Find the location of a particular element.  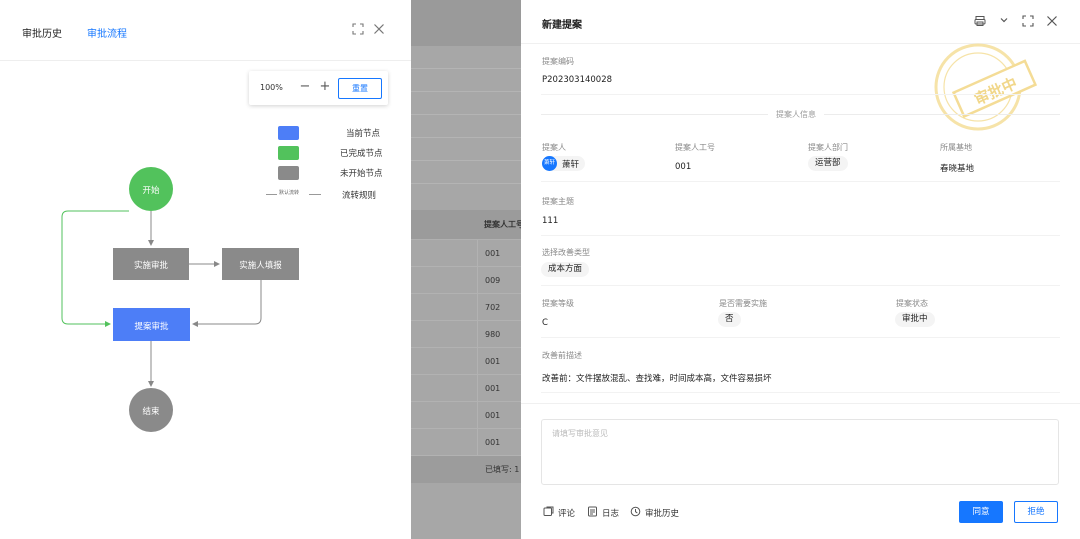

background-filter-rows is located at coordinates (466, 115).